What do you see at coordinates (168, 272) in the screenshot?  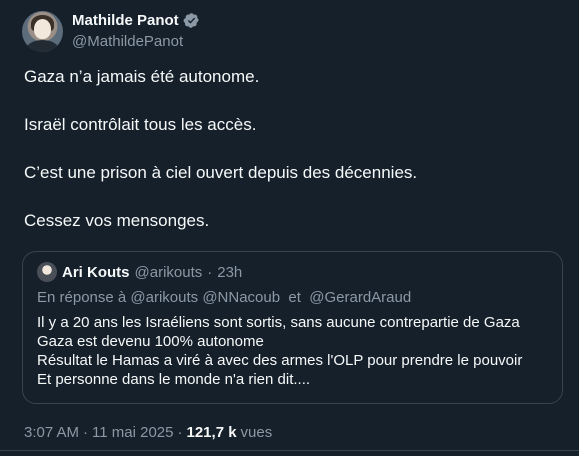 I see `quoted-author-handle: @arikouts` at bounding box center [168, 272].